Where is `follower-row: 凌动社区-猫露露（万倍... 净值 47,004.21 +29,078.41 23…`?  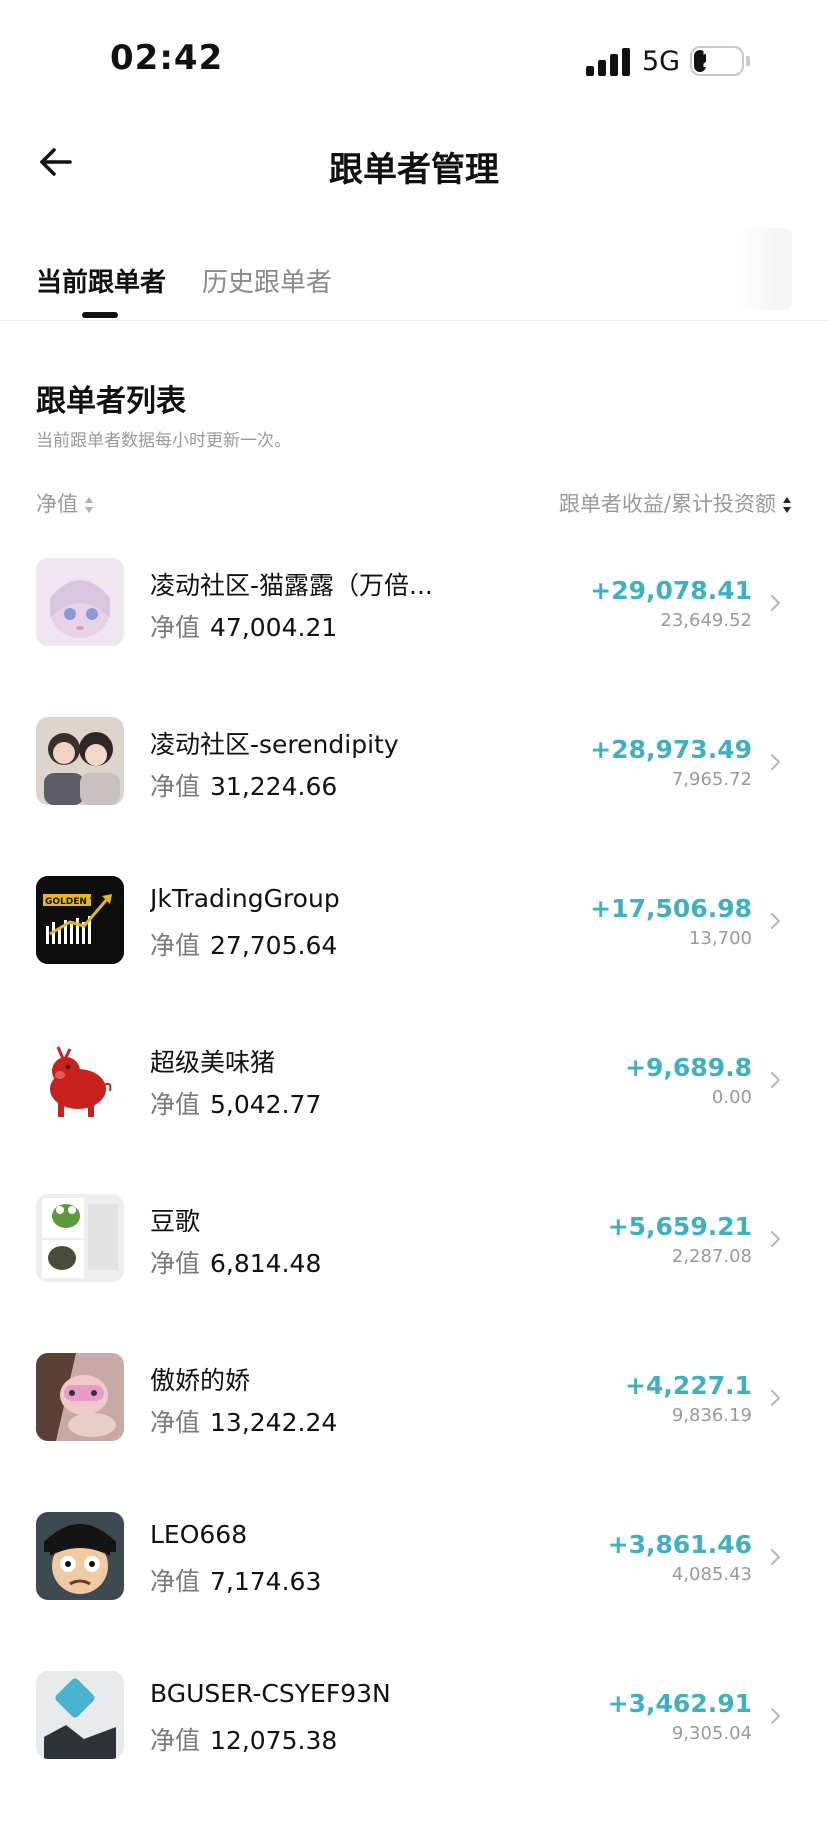
follower-row: 凌动社区-猫露露（万倍... 净值 47,004.21 +29,078.41 23… is located at coordinates (414, 637).